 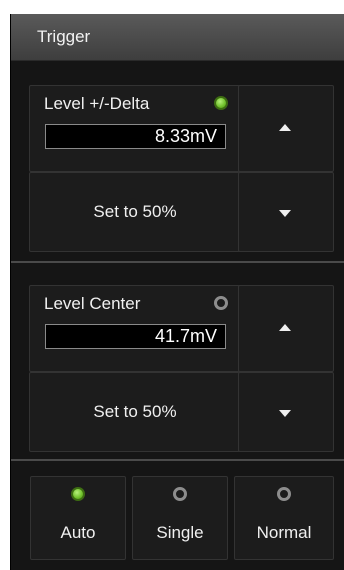 I want to click on level-center-set50-label: Set to 50%, so click(x=135, y=411).